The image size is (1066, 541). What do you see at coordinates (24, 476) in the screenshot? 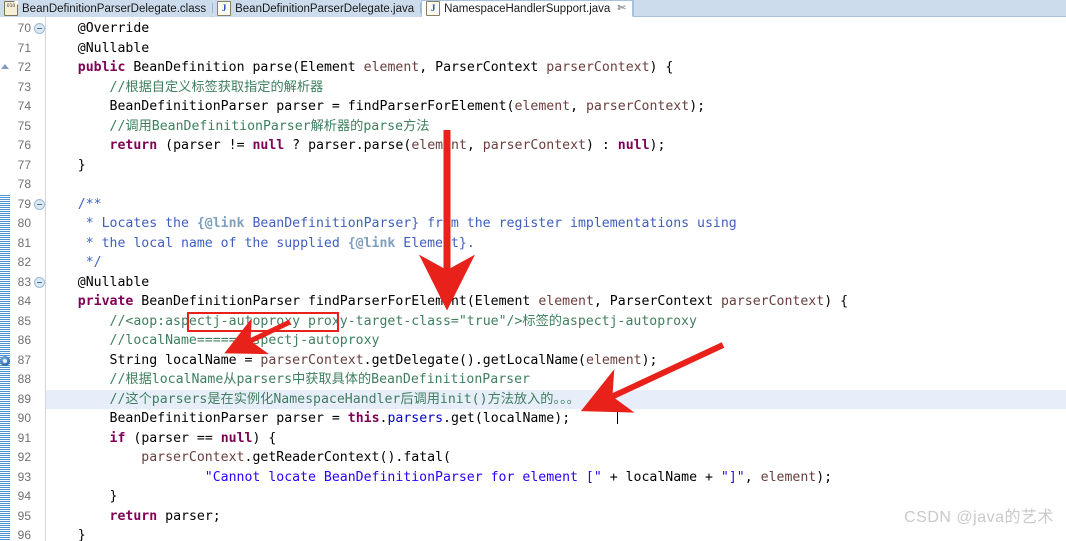
I see `line-number: 93` at bounding box center [24, 476].